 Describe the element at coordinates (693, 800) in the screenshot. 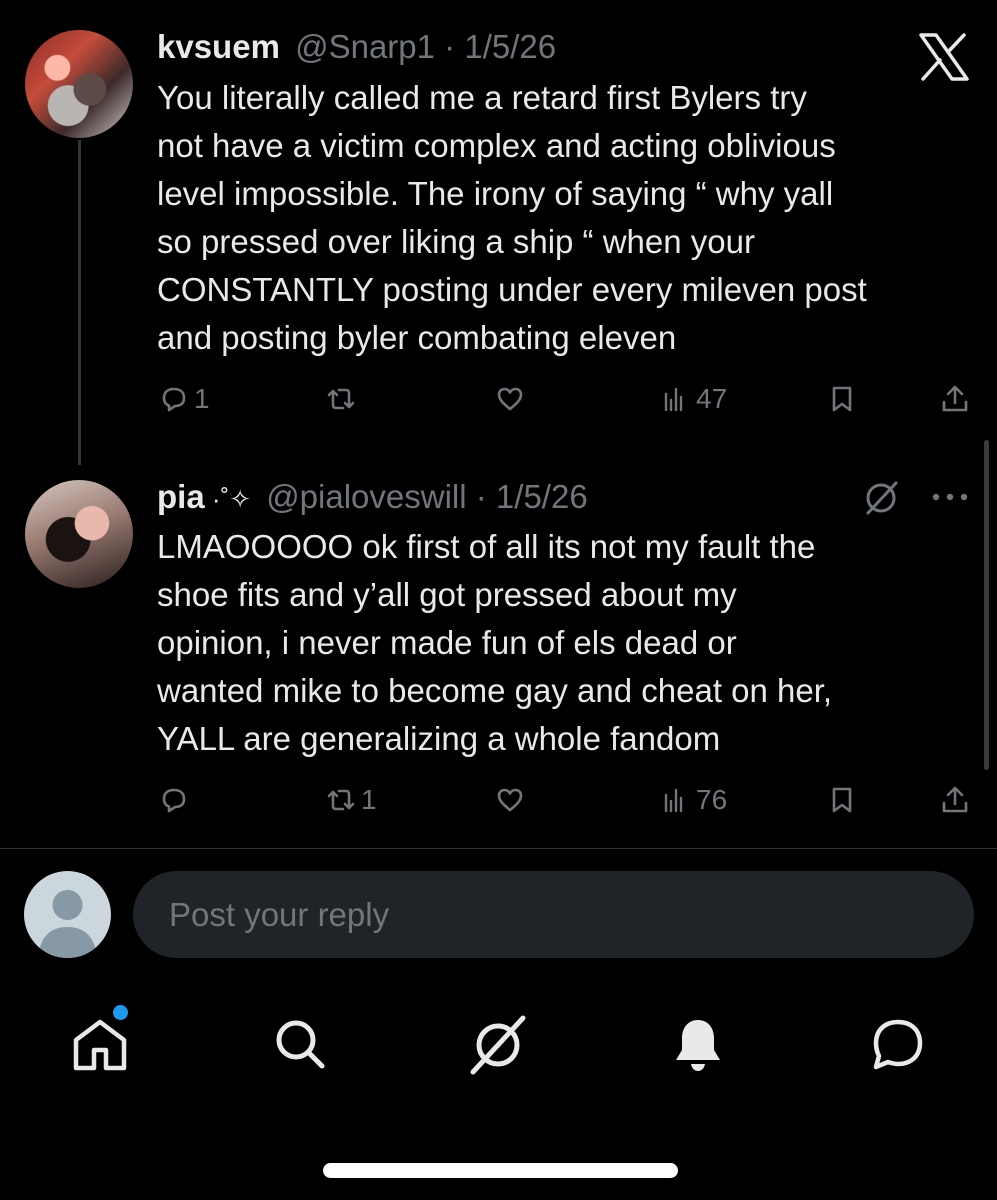

I see `views-button: 76` at that location.